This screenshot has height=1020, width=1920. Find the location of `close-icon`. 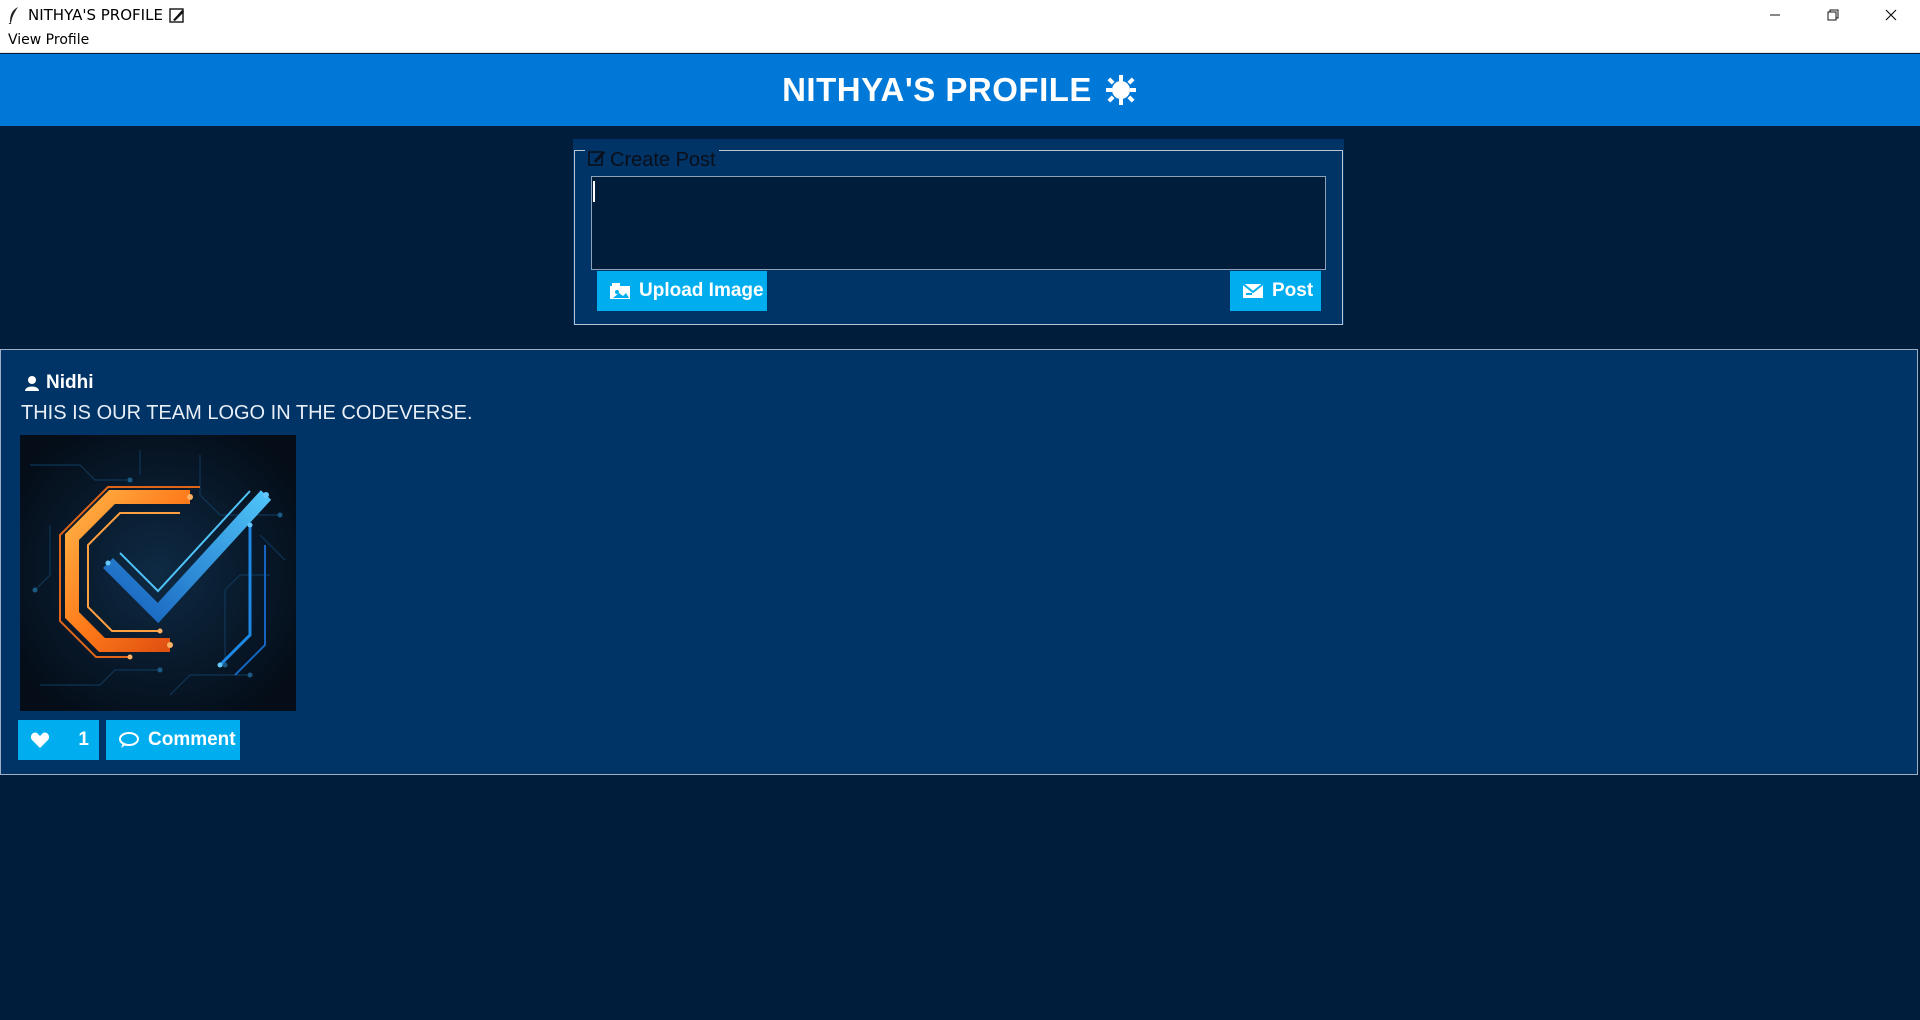

close-icon is located at coordinates (1891, 14).